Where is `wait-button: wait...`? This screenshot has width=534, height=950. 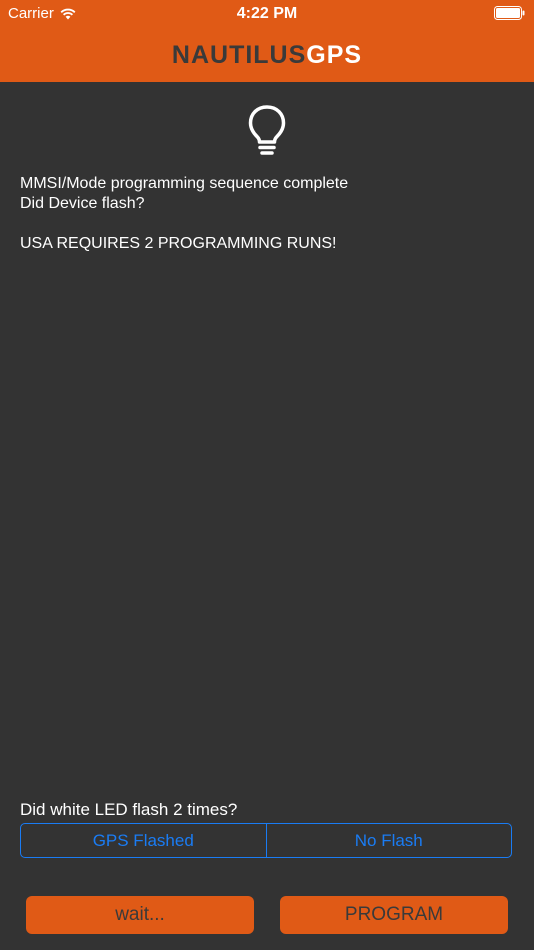 wait-button: wait... is located at coordinates (140, 915).